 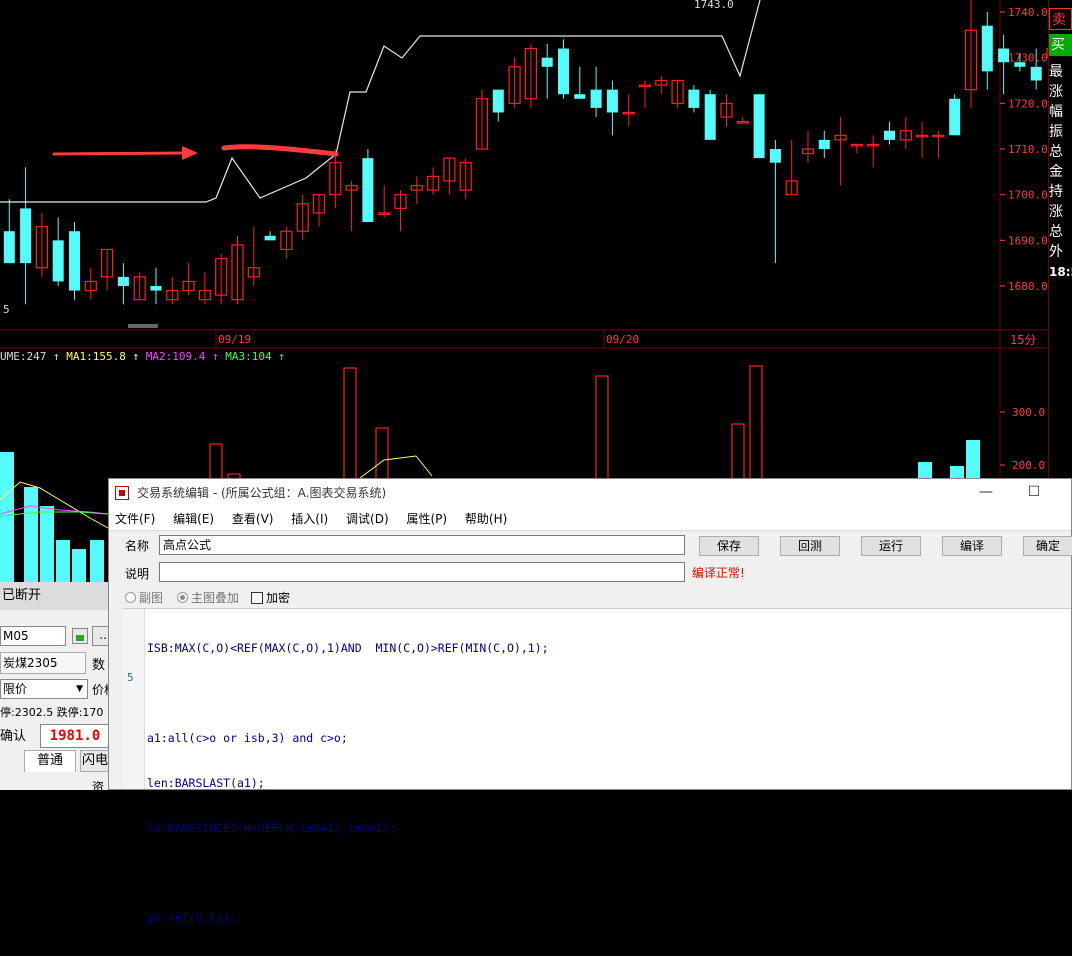 I want to click on main-overlay-radio-label: 主图叠加, so click(x=215, y=598).